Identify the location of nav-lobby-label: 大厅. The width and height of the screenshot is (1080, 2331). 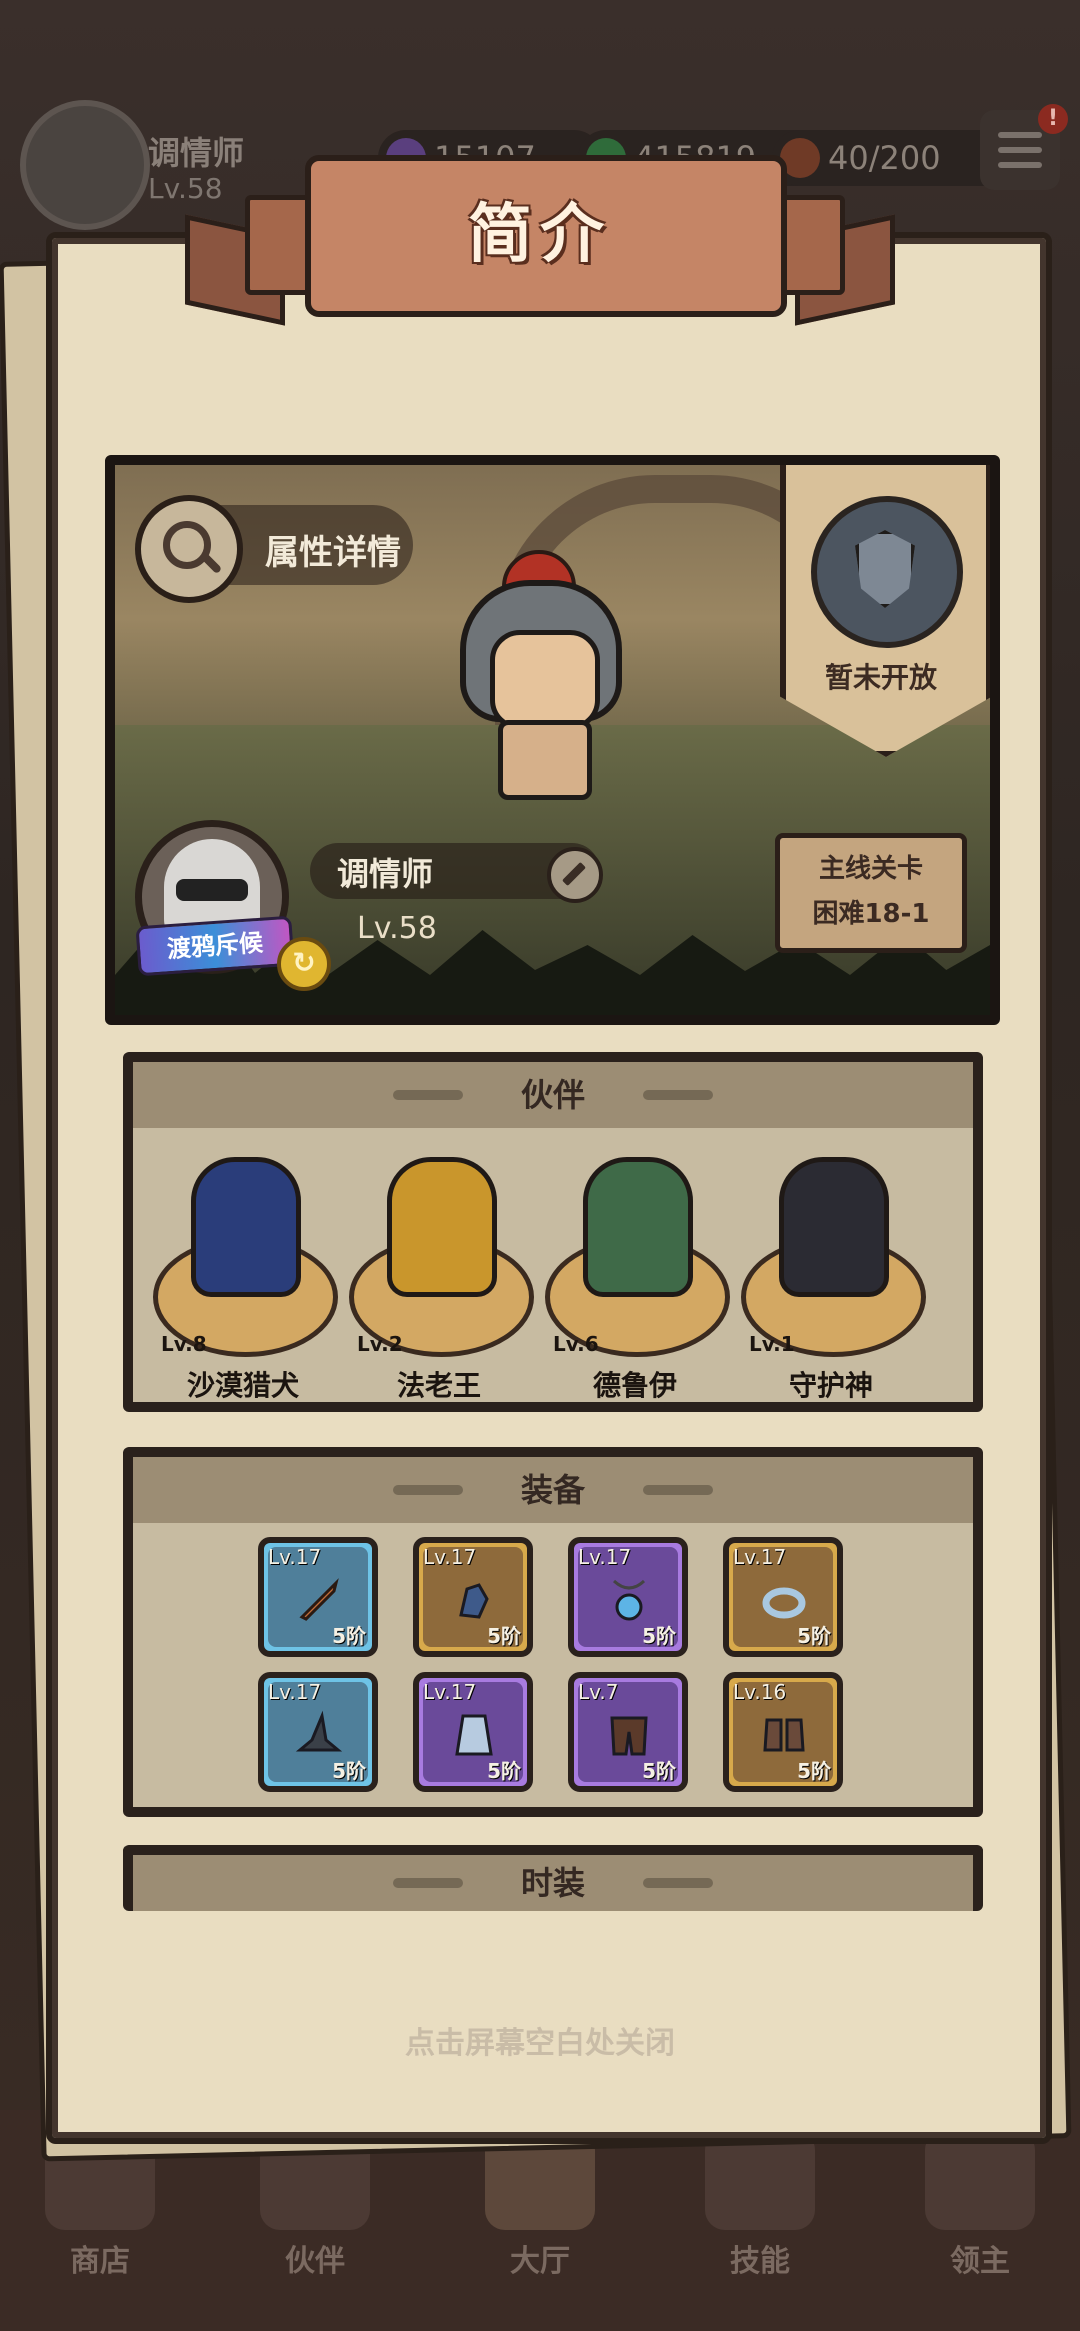
(540, 2261).